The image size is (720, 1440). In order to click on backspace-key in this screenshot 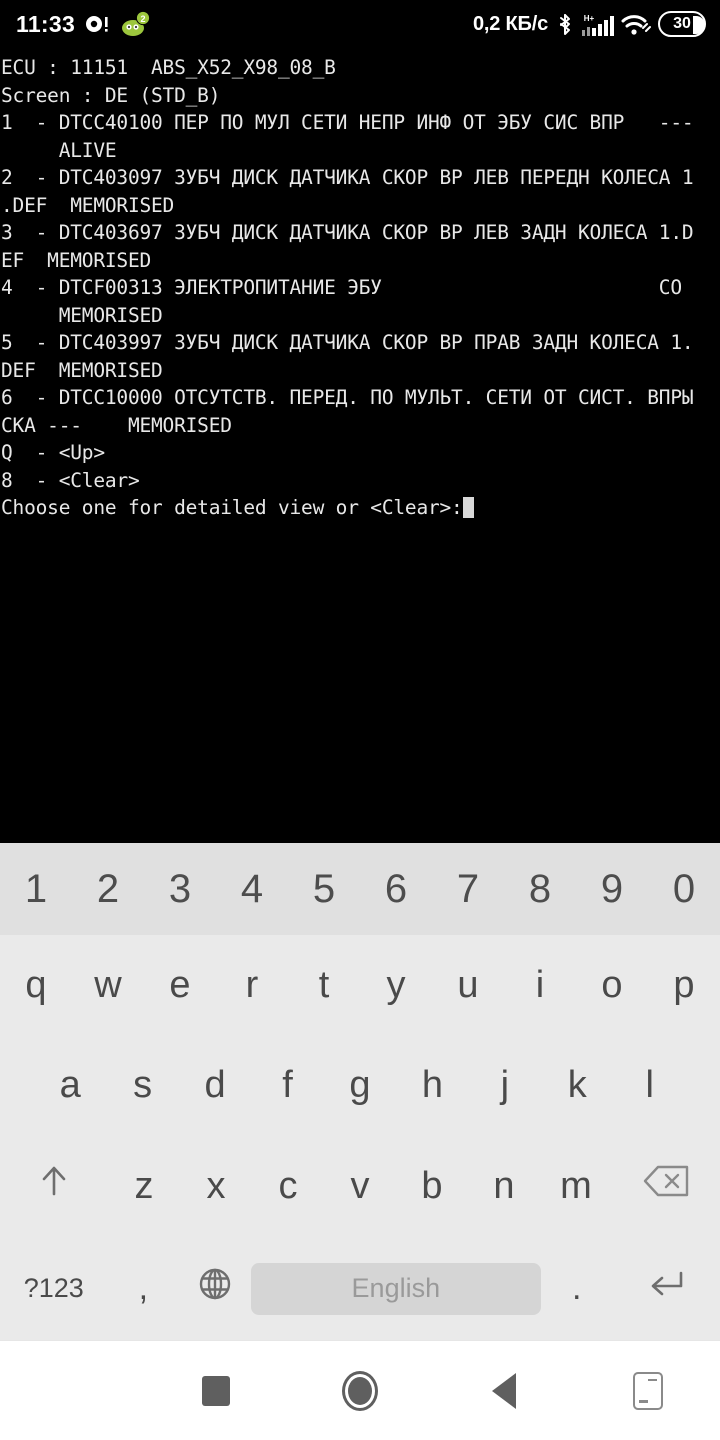, I will do `click(666, 1186)`.